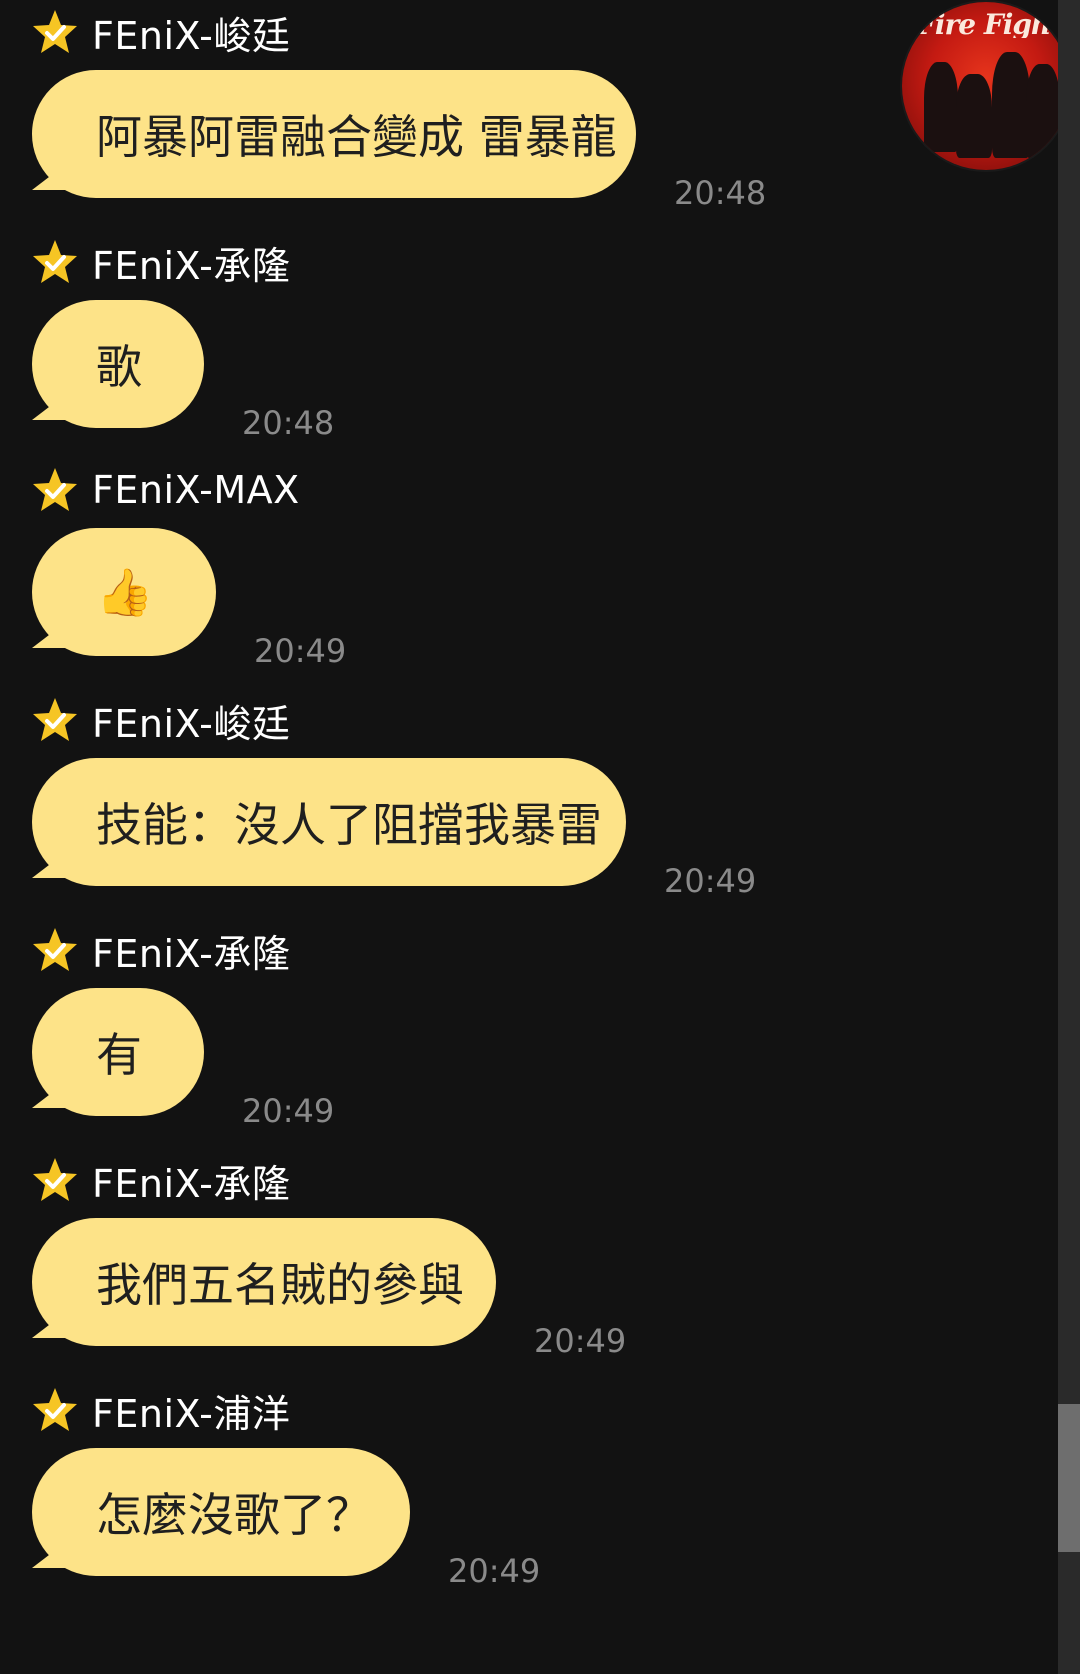 This screenshot has width=1080, height=1674. I want to click on sender-name: FEniX-MAX, so click(196, 490).